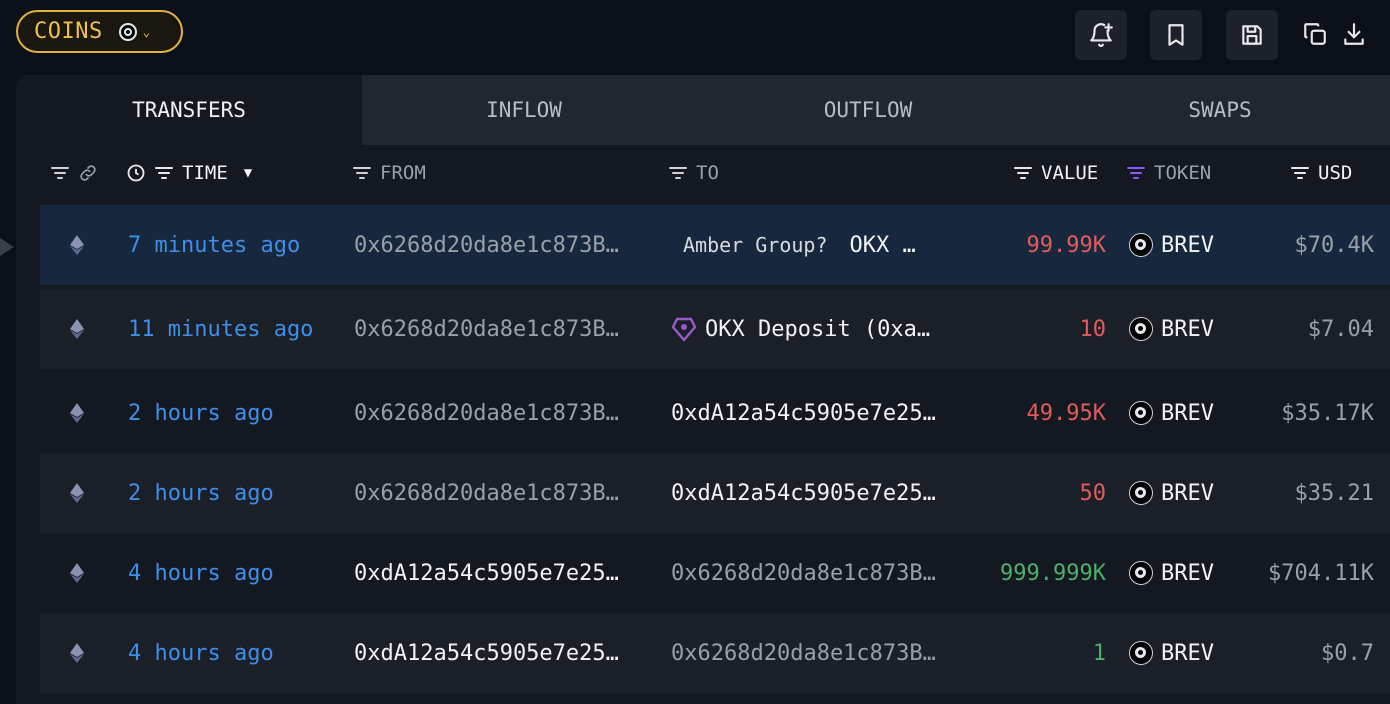 The width and height of the screenshot is (1390, 704). What do you see at coordinates (389, 173) in the screenshot?
I see `from-column-header: FROM` at bounding box center [389, 173].